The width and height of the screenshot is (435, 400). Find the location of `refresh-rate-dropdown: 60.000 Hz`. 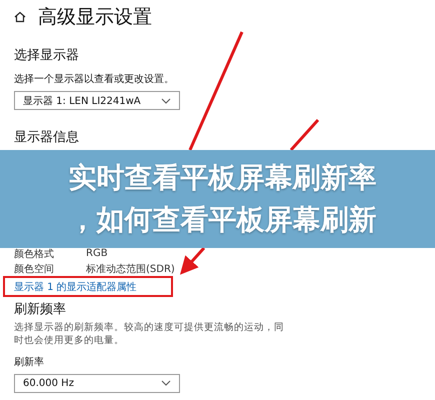

refresh-rate-dropdown: 60.000 Hz is located at coordinates (97, 383).